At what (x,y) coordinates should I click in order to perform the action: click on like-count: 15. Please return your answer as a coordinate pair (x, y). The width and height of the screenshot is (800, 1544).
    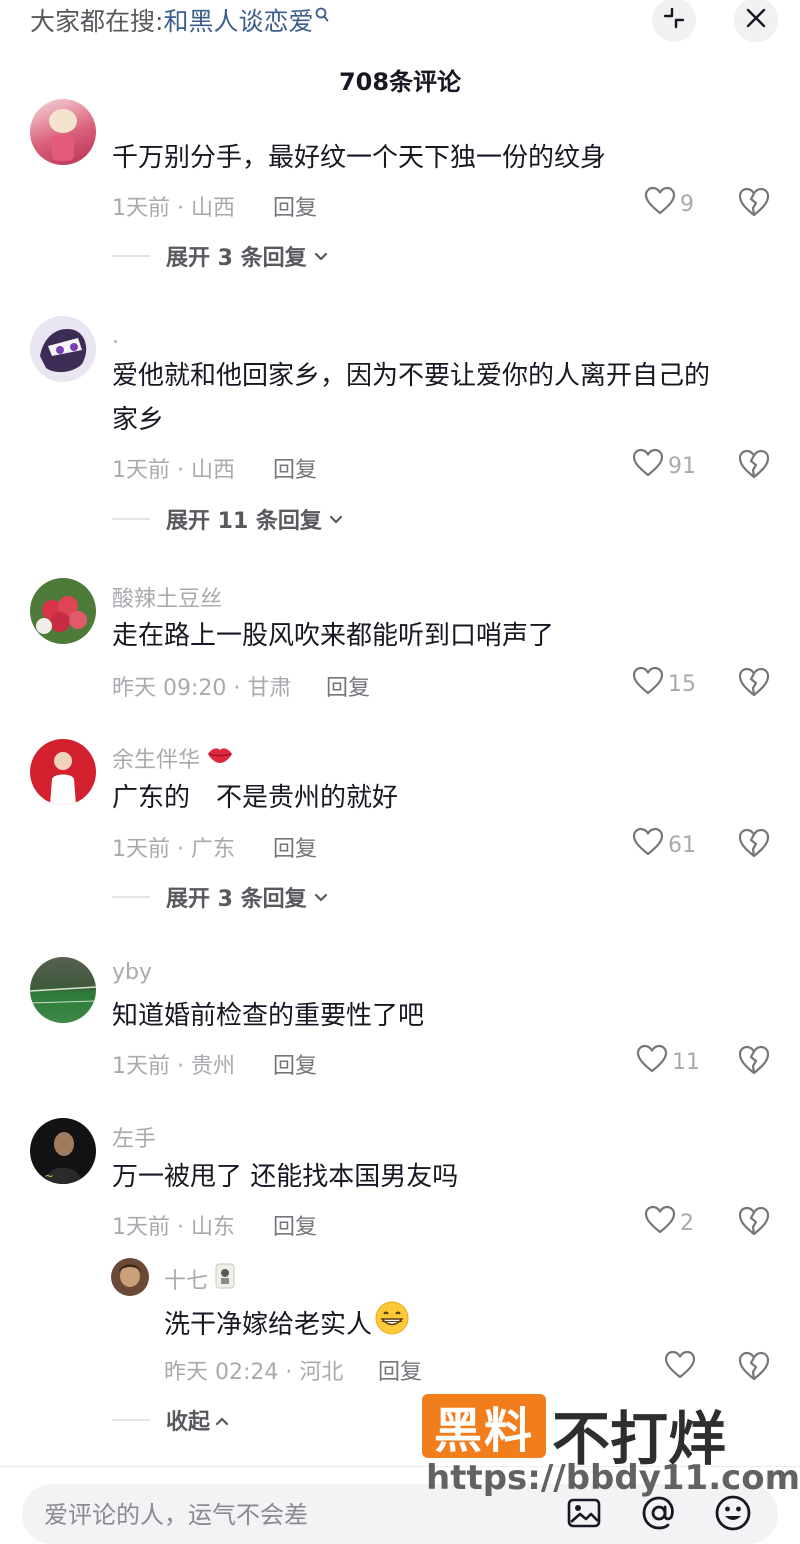
    Looking at the image, I should click on (682, 684).